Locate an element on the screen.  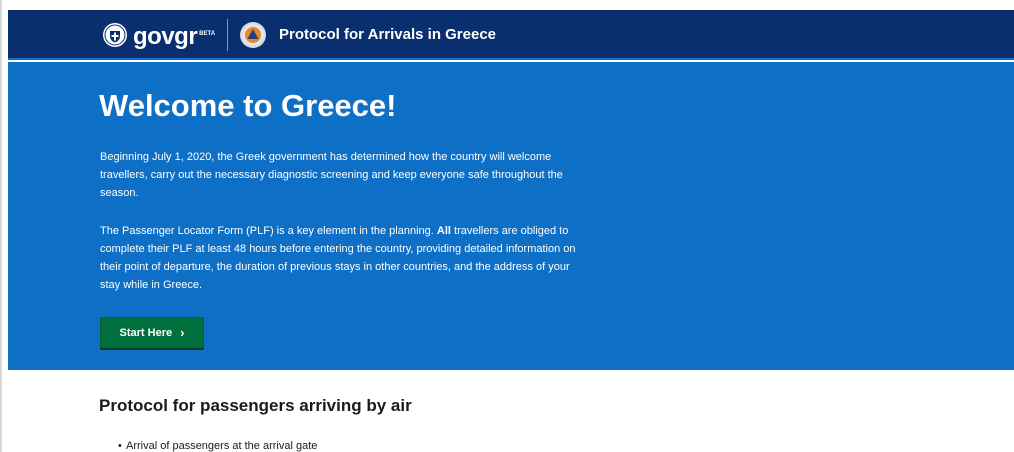
brand-accent-text: gr is located at coordinates (186, 36).